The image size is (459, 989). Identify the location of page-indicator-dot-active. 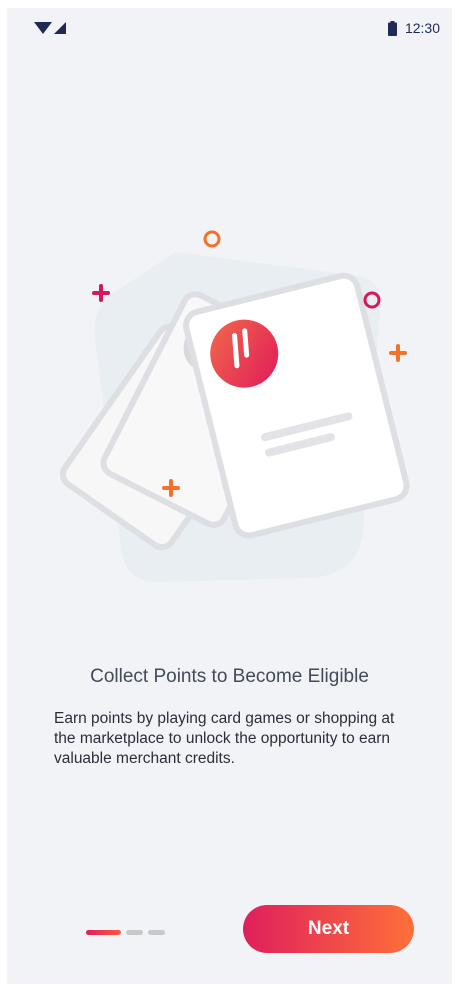
(103, 932).